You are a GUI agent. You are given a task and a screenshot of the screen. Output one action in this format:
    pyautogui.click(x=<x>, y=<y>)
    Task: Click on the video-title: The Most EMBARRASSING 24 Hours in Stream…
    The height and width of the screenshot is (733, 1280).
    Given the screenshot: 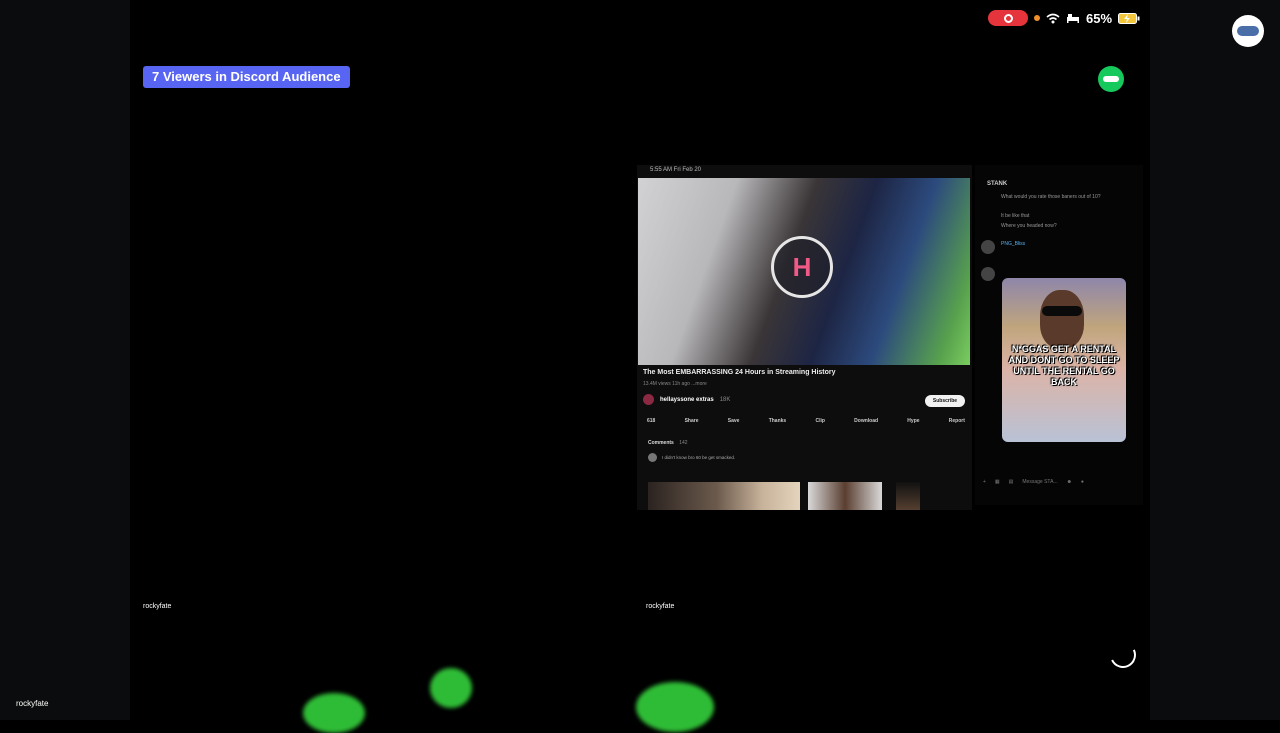 What is the action you would take?
    pyautogui.click(x=739, y=372)
    